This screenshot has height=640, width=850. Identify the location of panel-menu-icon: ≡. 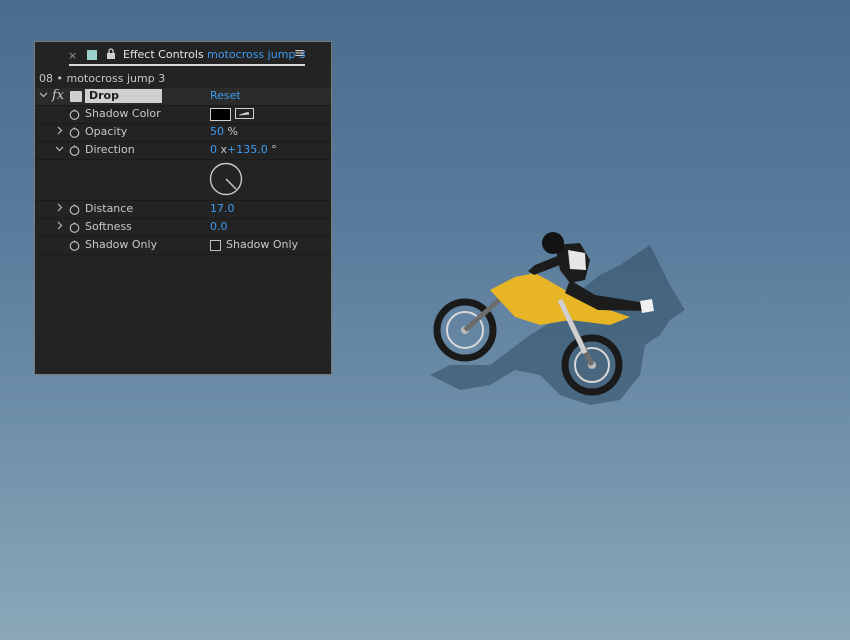
(299, 53).